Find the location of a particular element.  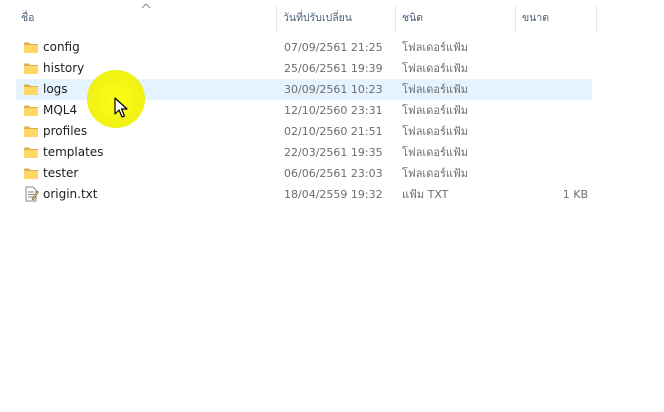

file-date-modified: 18/04/2559 19:32 is located at coordinates (333, 194).